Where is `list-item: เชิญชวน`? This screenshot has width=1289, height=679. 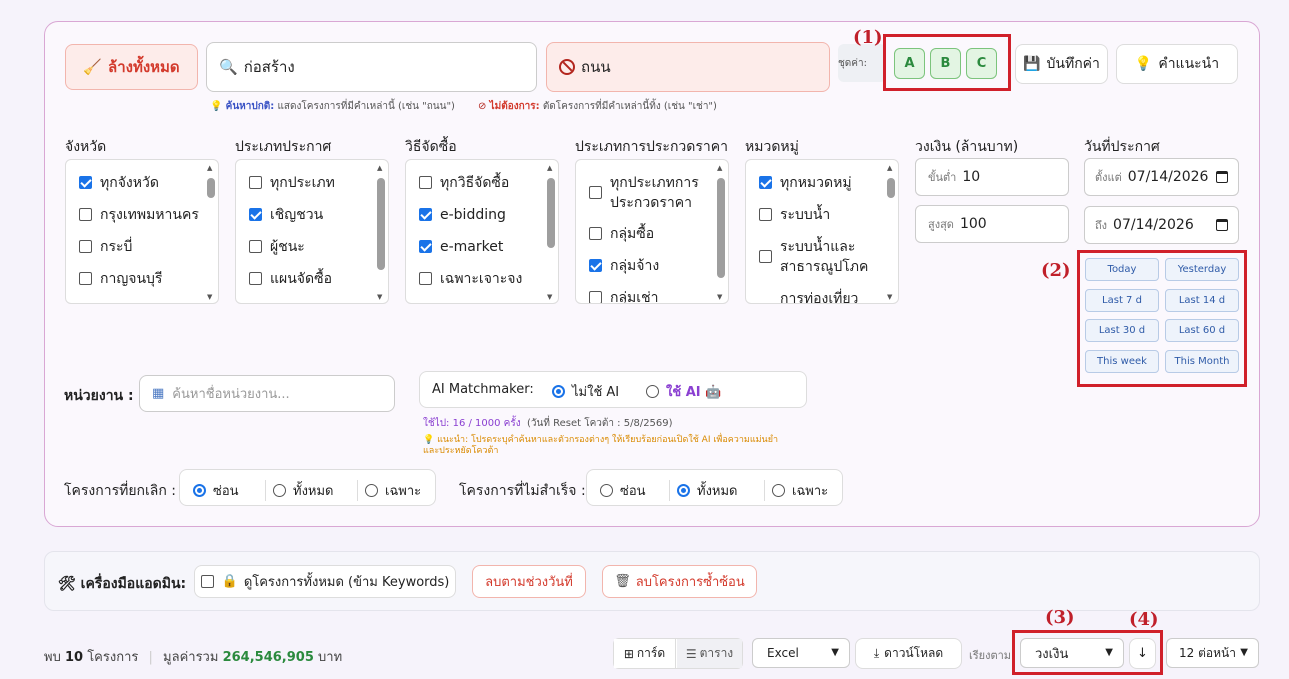 list-item: เชิญชวน is located at coordinates (286, 215).